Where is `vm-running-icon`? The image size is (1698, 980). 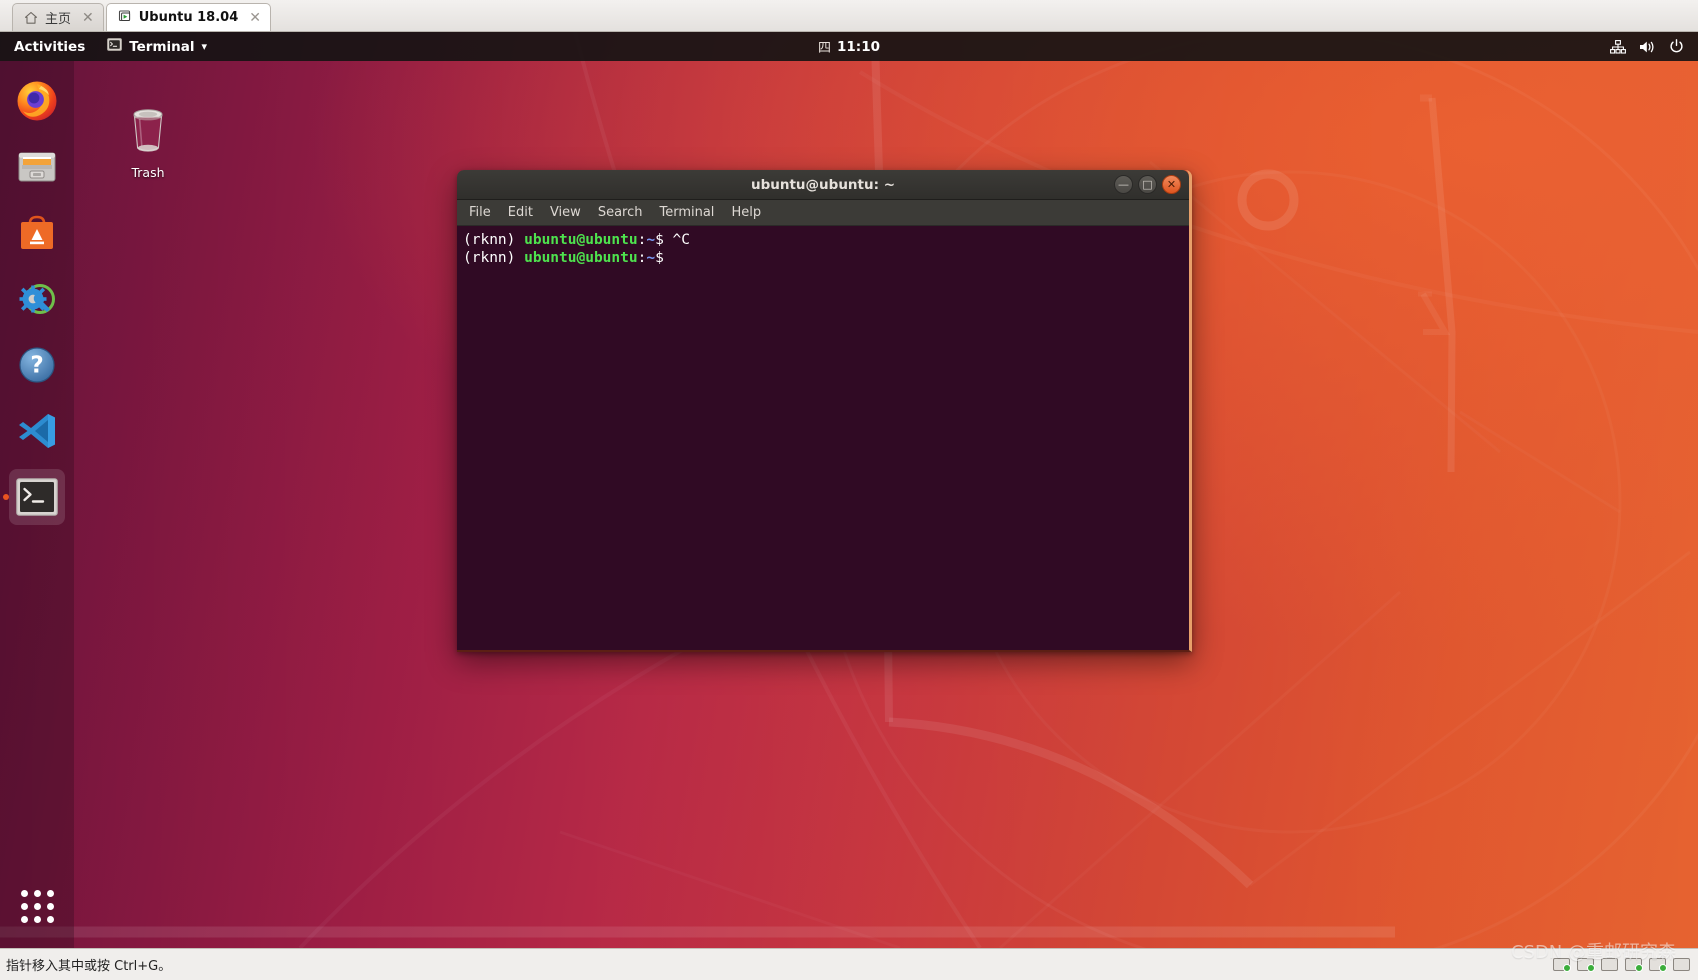
vm-running-icon is located at coordinates (125, 18).